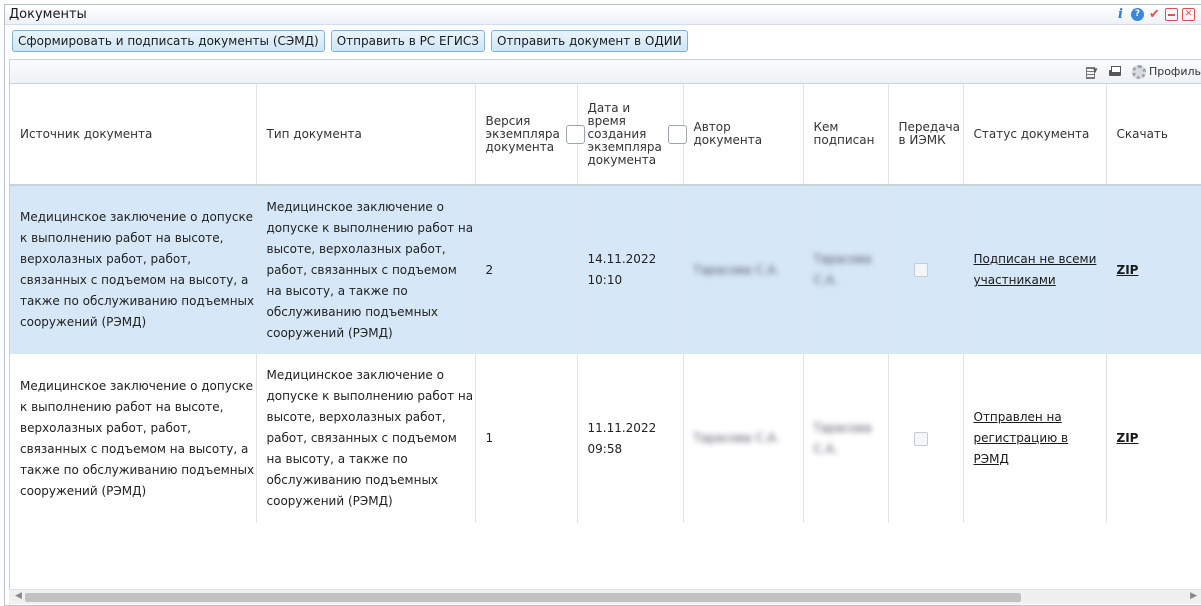 Image resolution: width=1201 pixels, height=606 pixels. I want to click on cell-version: 2, so click(526, 269).